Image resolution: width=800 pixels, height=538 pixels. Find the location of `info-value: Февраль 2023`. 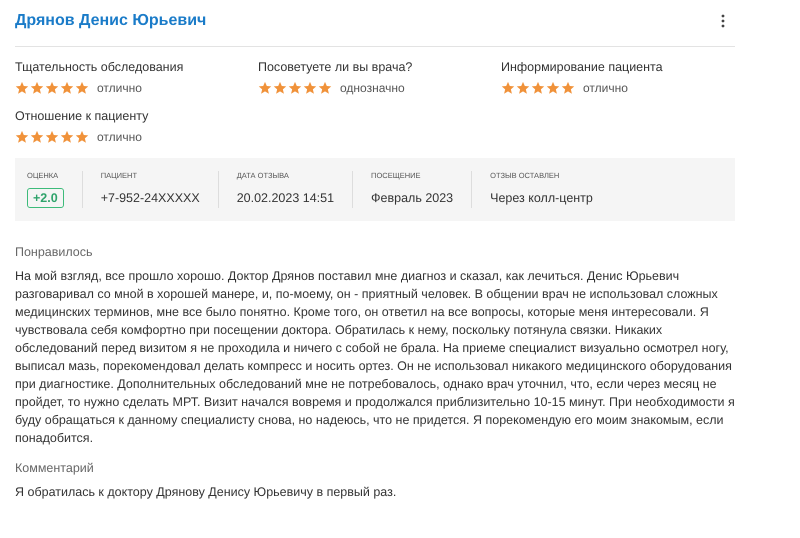

info-value: Февраль 2023 is located at coordinates (412, 197).